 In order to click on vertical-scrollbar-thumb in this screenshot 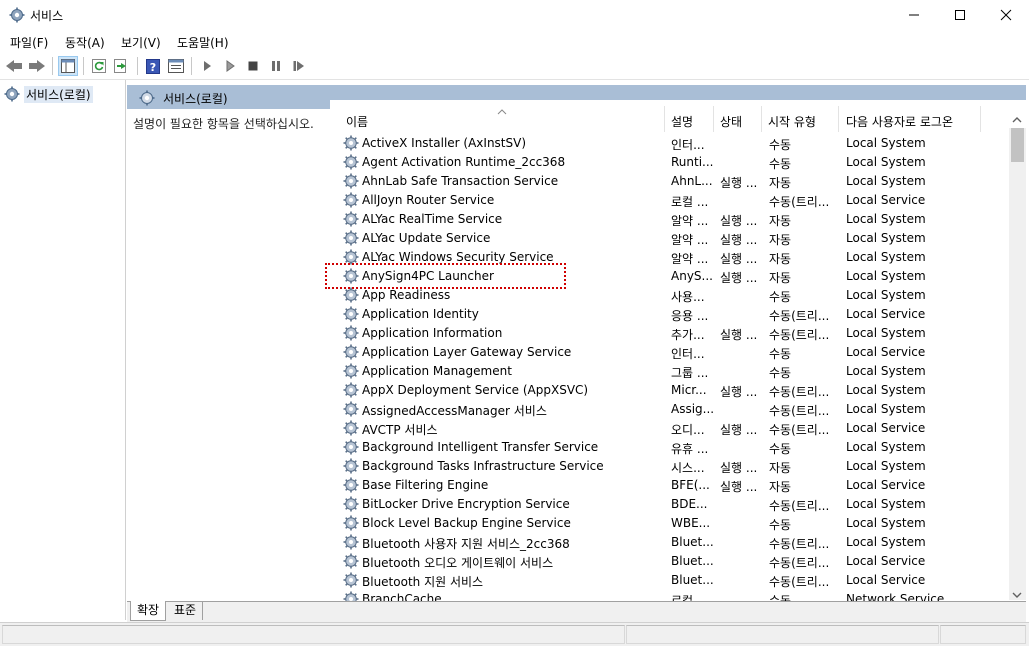, I will do `click(1017, 145)`.